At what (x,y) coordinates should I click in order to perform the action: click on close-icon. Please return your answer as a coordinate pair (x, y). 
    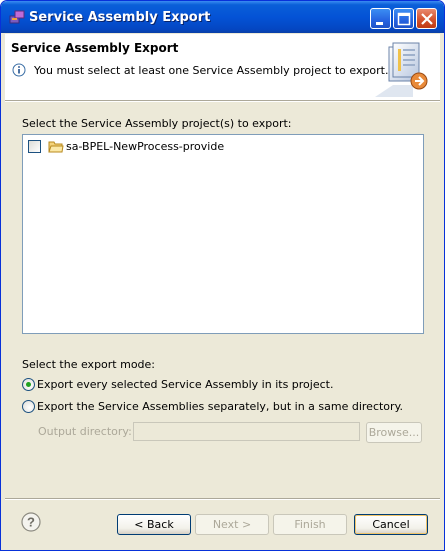
    Looking at the image, I should click on (427, 19).